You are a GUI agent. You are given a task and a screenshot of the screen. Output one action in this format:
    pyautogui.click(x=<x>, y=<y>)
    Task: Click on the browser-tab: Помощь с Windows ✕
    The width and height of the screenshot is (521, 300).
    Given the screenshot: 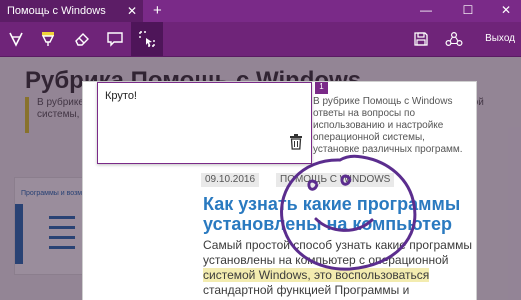 What is the action you would take?
    pyautogui.click(x=71, y=11)
    